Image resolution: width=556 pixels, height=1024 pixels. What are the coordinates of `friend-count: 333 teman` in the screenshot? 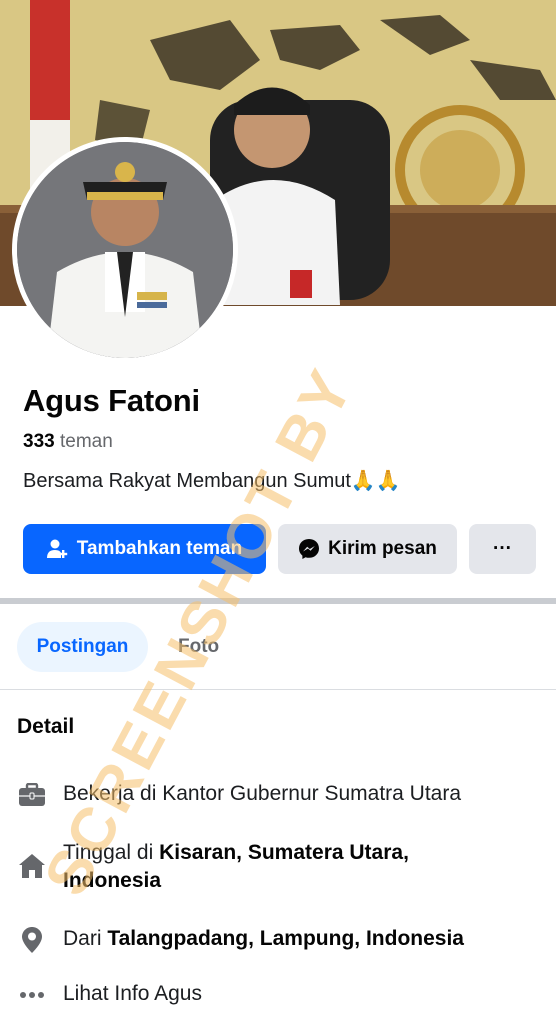 It's located at (68, 442).